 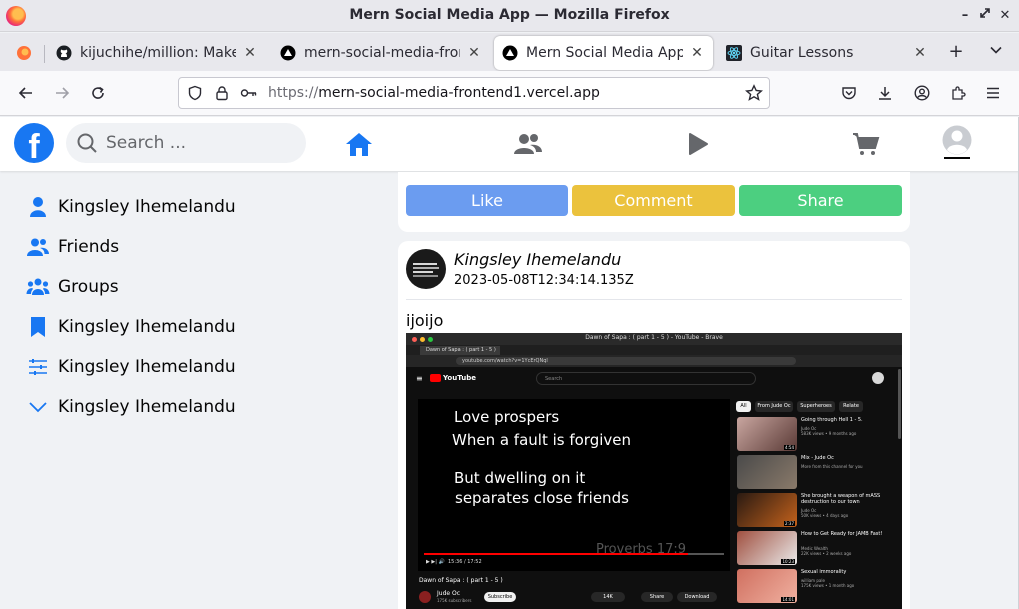 I want to click on account-icon, so click(x=922, y=93).